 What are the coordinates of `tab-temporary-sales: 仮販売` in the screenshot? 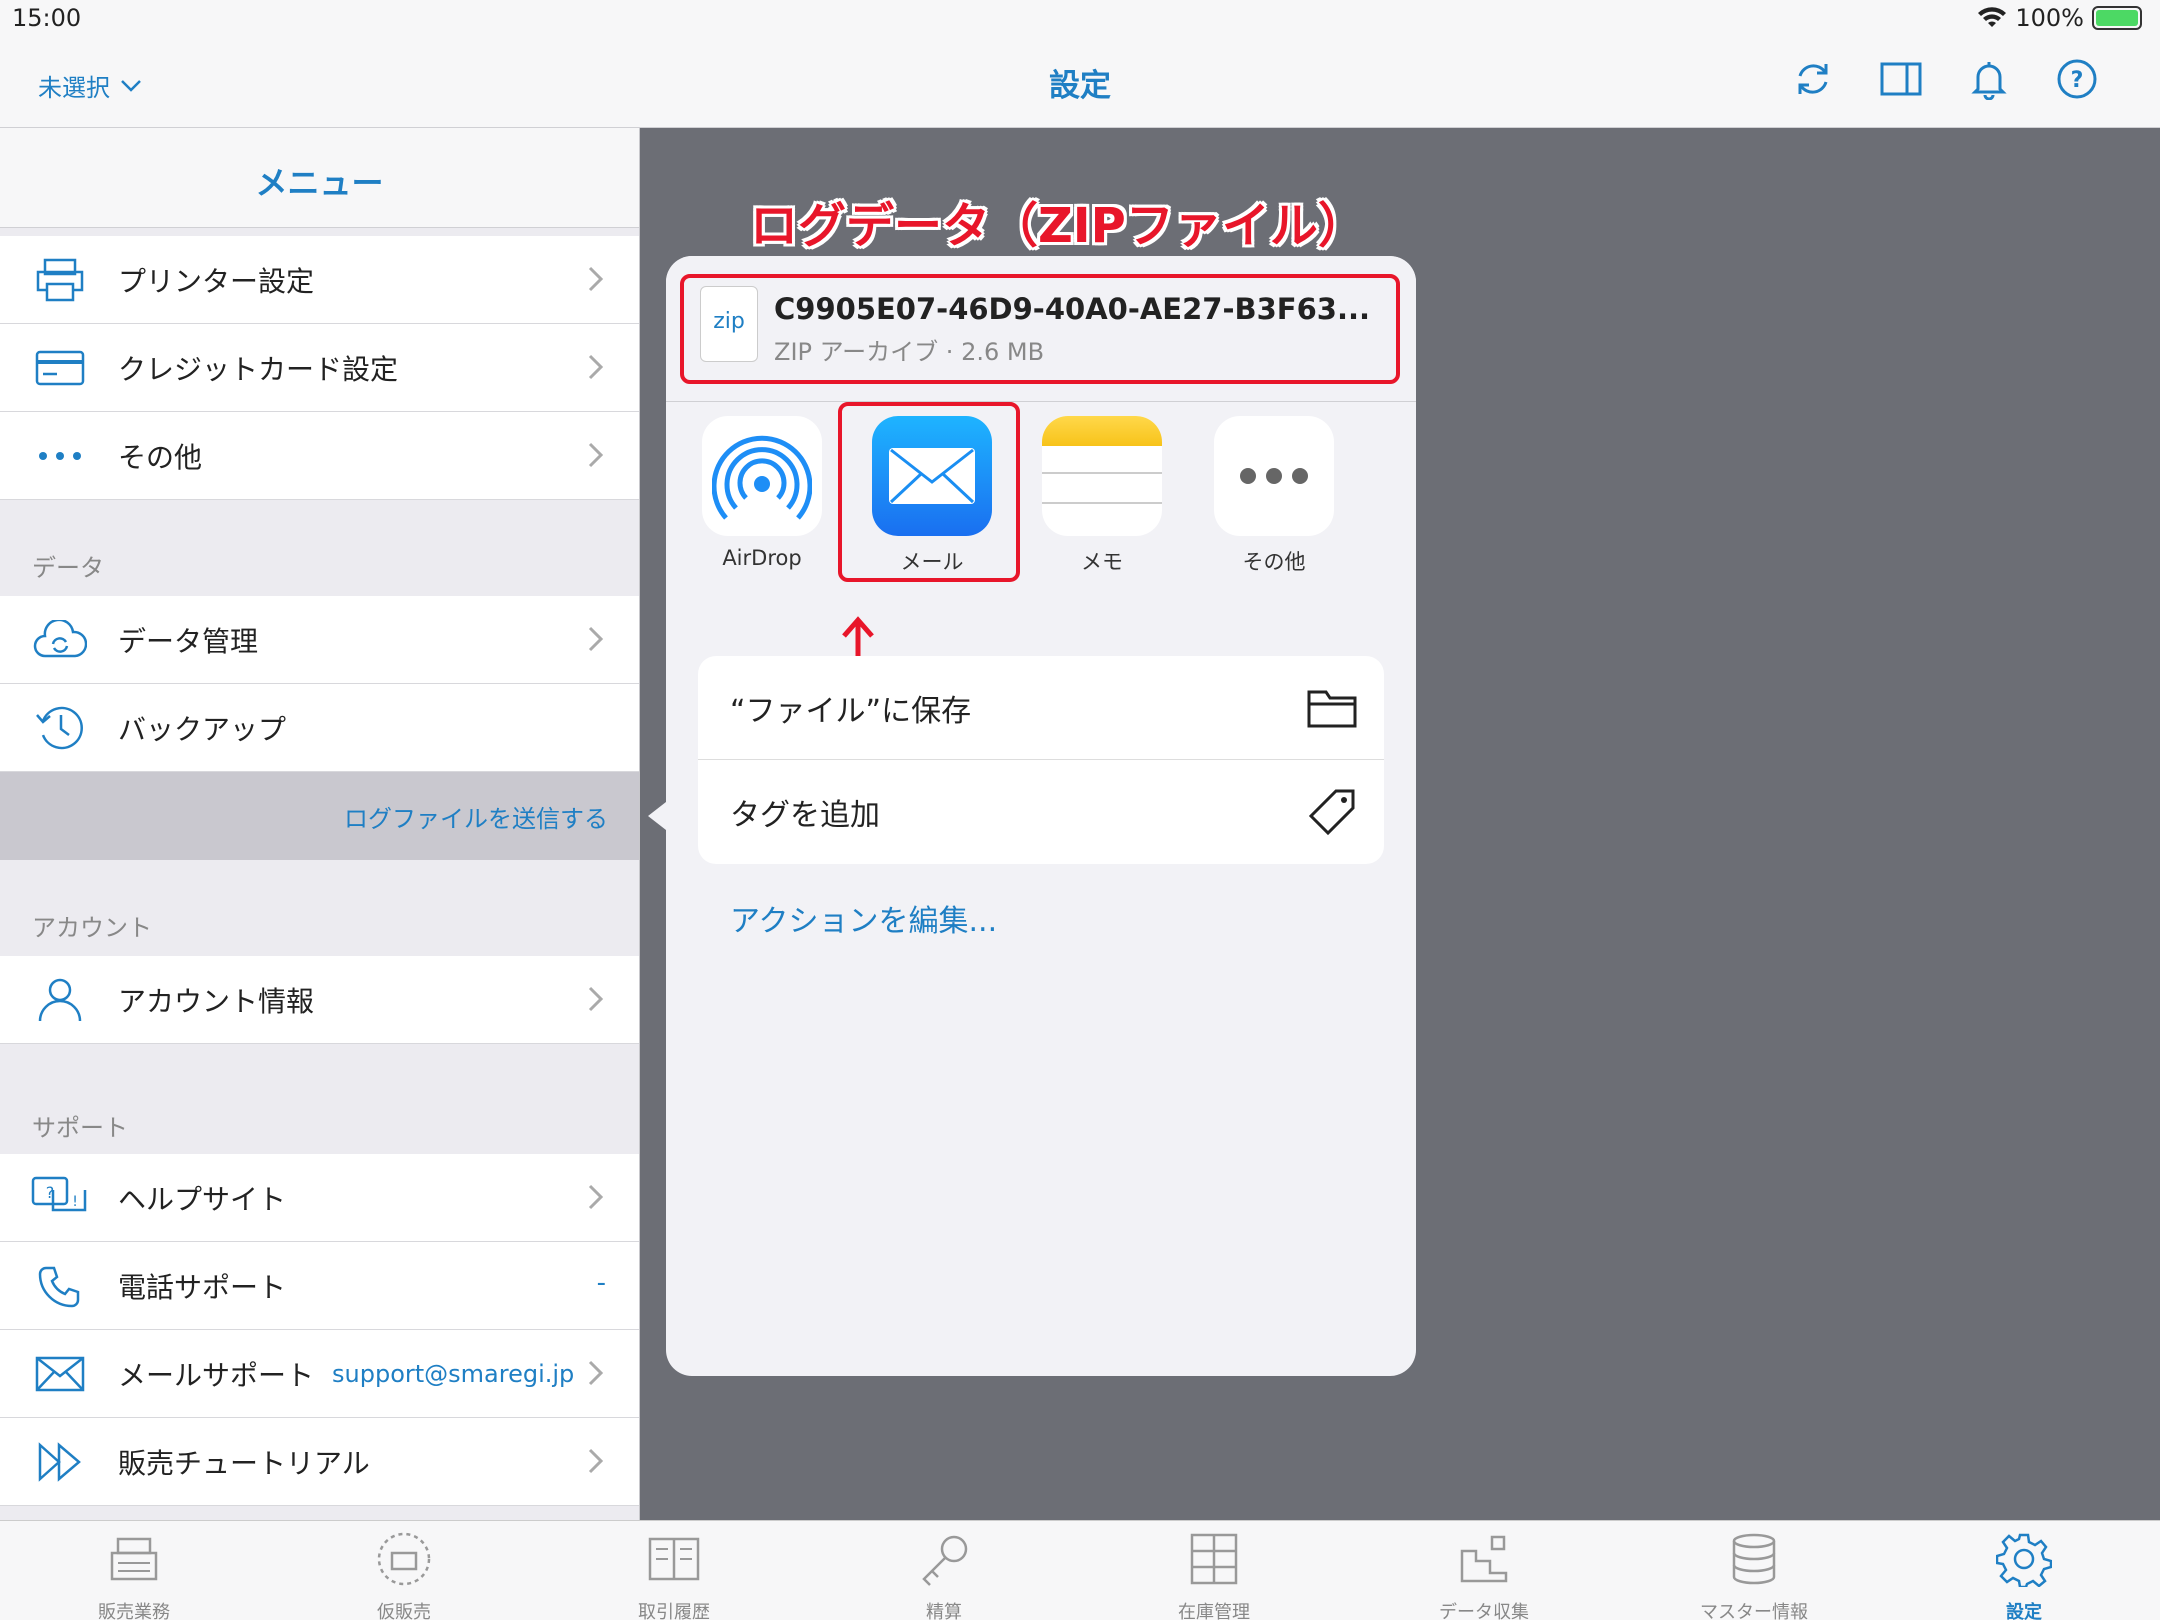 It's located at (404, 1575).